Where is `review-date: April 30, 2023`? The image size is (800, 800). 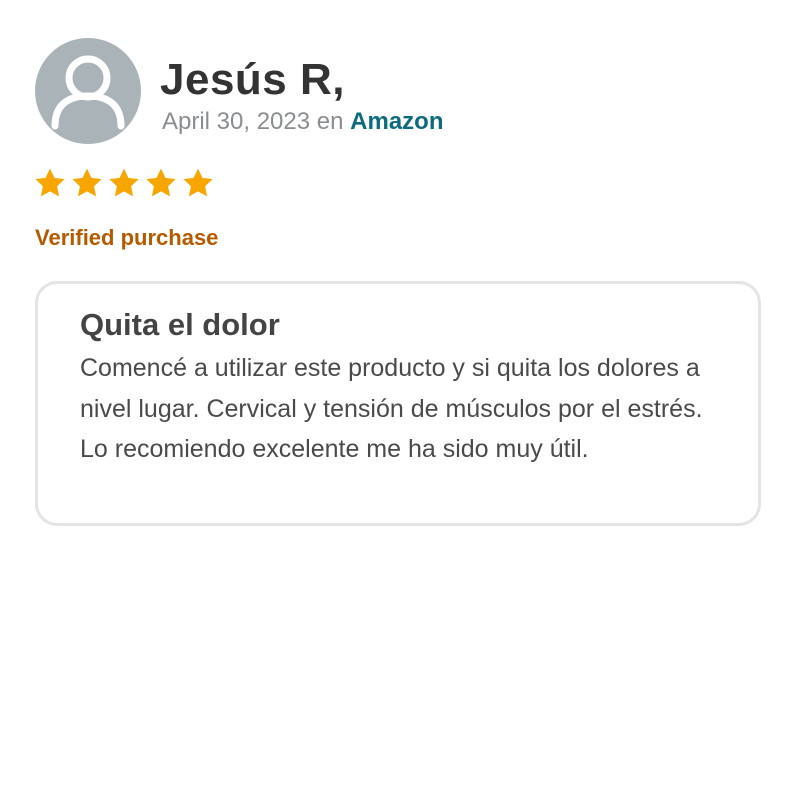 review-date: April 30, 2023 is located at coordinates (236, 121).